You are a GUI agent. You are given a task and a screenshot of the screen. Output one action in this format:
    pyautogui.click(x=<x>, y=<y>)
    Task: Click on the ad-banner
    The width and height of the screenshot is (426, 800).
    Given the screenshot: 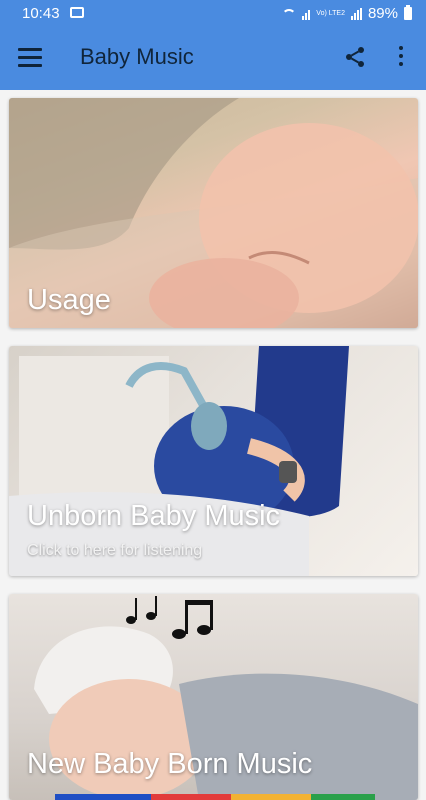 What is the action you would take?
    pyautogui.click(x=215, y=797)
    